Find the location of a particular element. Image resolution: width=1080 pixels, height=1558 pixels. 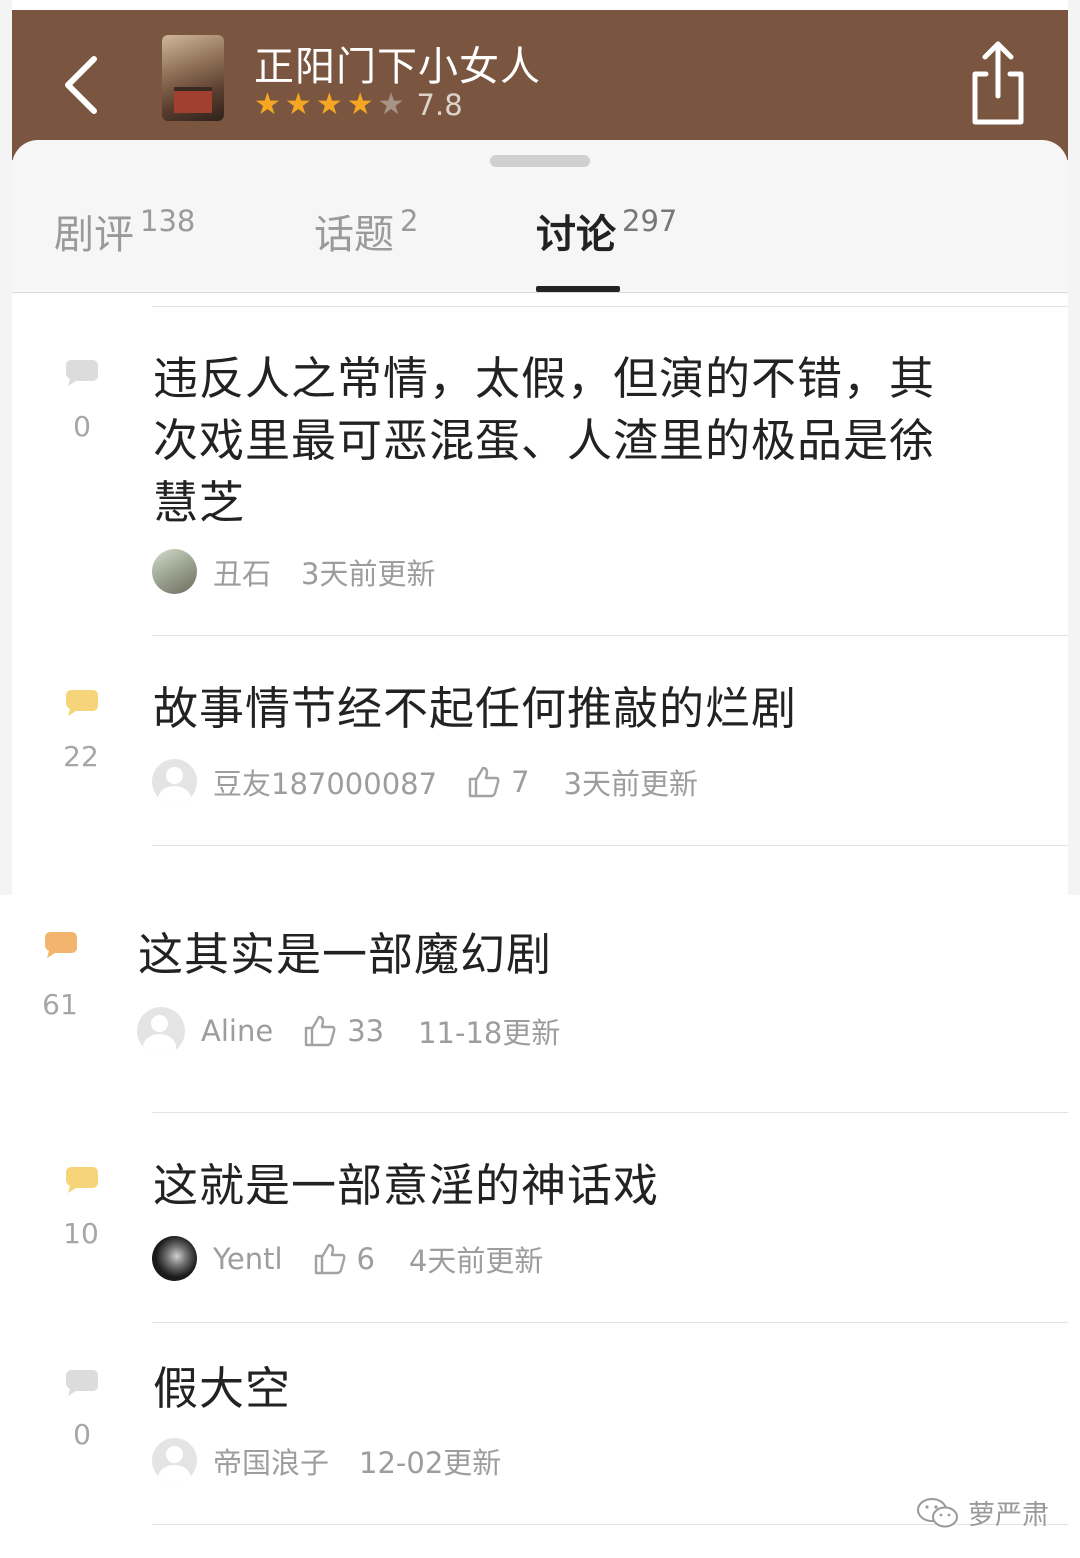

active-tab-indicator is located at coordinates (578, 289).